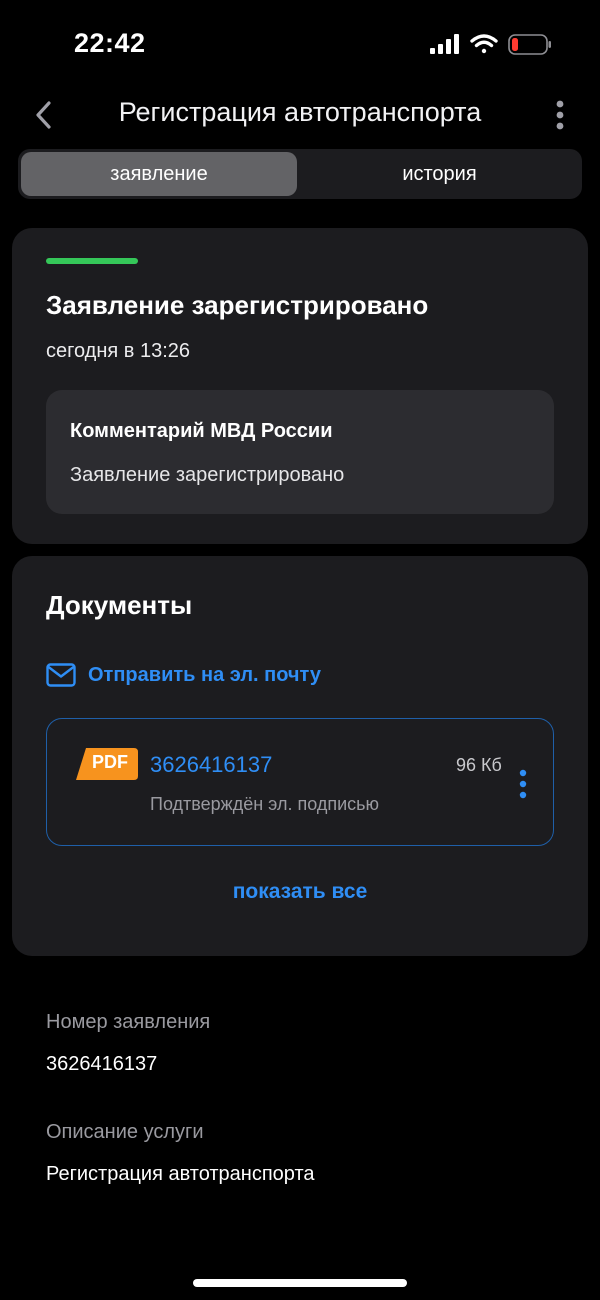  Describe the element at coordinates (300, 1283) in the screenshot. I see `home-indicator` at that location.